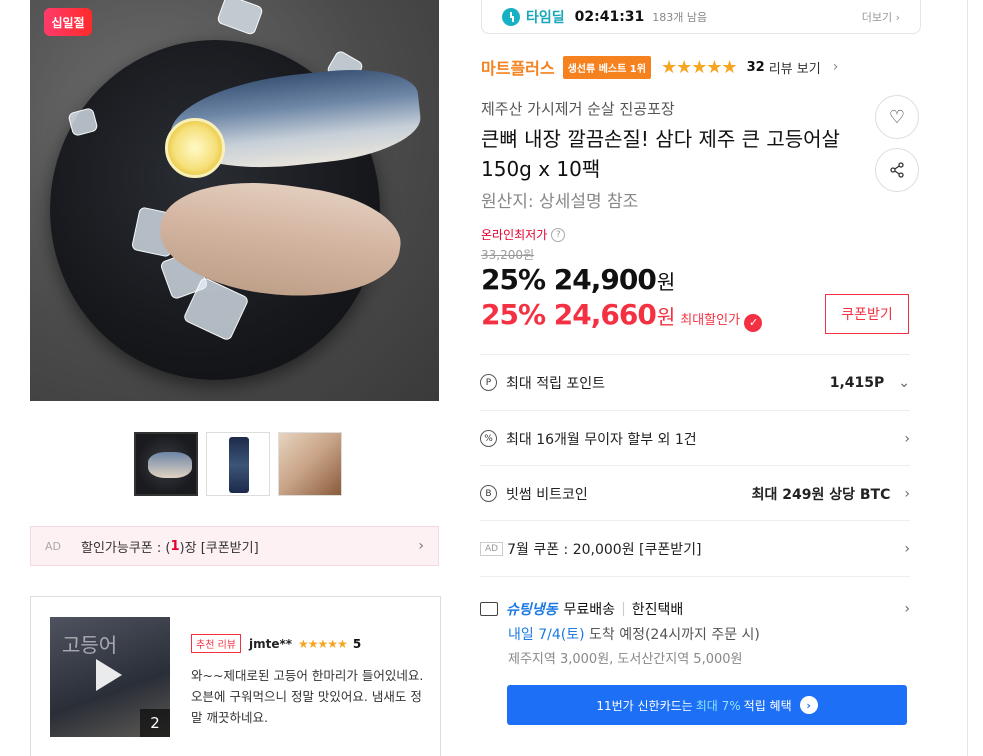  Describe the element at coordinates (195, 148) in the screenshot. I see `lemon-slice` at that location.